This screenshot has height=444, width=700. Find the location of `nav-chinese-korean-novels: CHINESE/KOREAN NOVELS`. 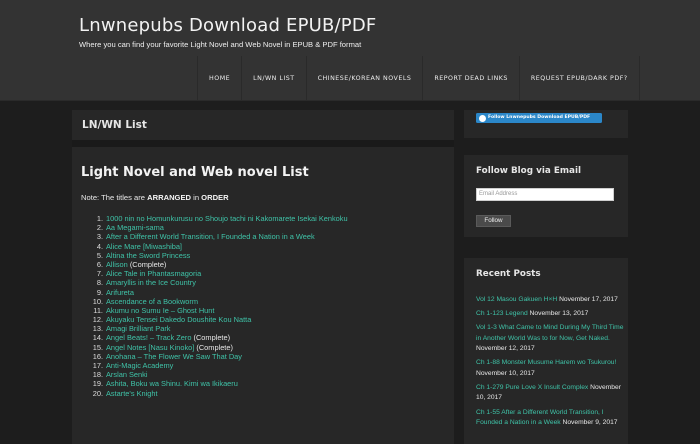

nav-chinese-korean-novels: CHINESE/KOREAN NOVELS is located at coordinates (364, 78).